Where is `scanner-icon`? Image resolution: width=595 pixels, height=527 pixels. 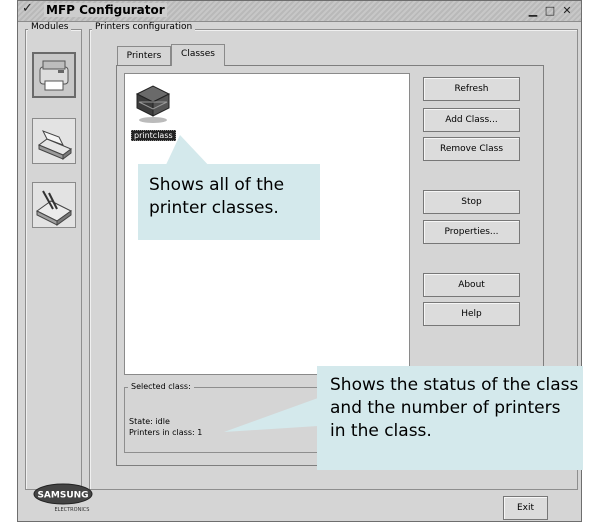 scanner-icon is located at coordinates (55, 145).